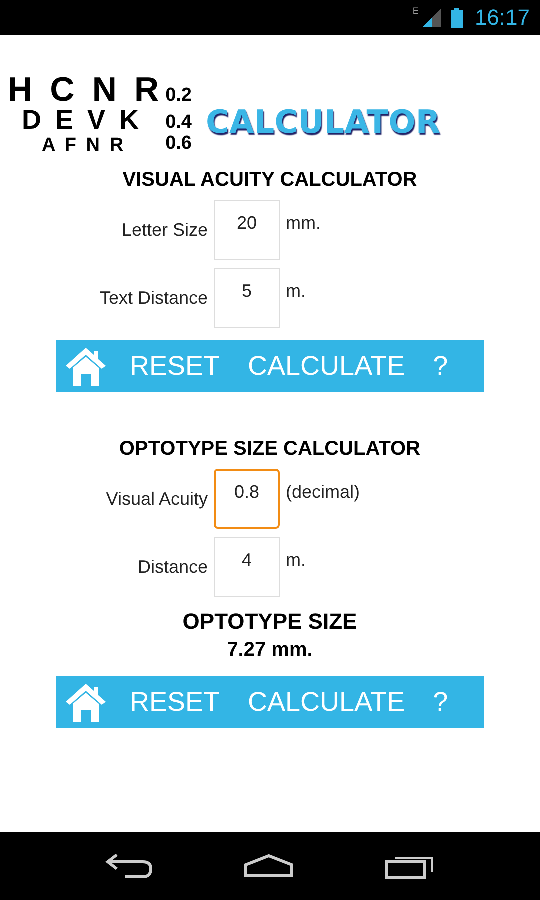 The height and width of the screenshot is (900, 540). I want to click on section-title: VISUAL ACUITY CALCULATOR, so click(270, 180).